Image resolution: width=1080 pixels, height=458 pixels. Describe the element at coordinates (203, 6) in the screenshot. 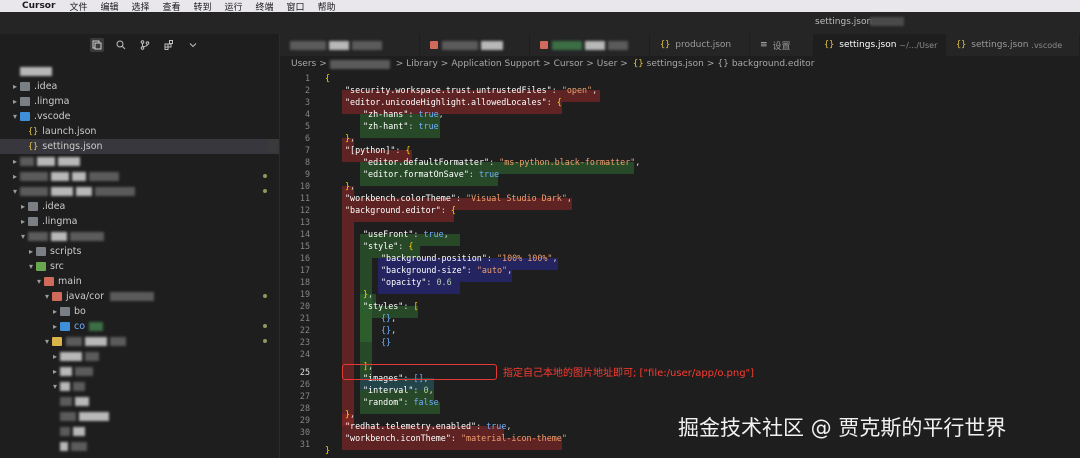

I see `menu-go: 转到` at that location.